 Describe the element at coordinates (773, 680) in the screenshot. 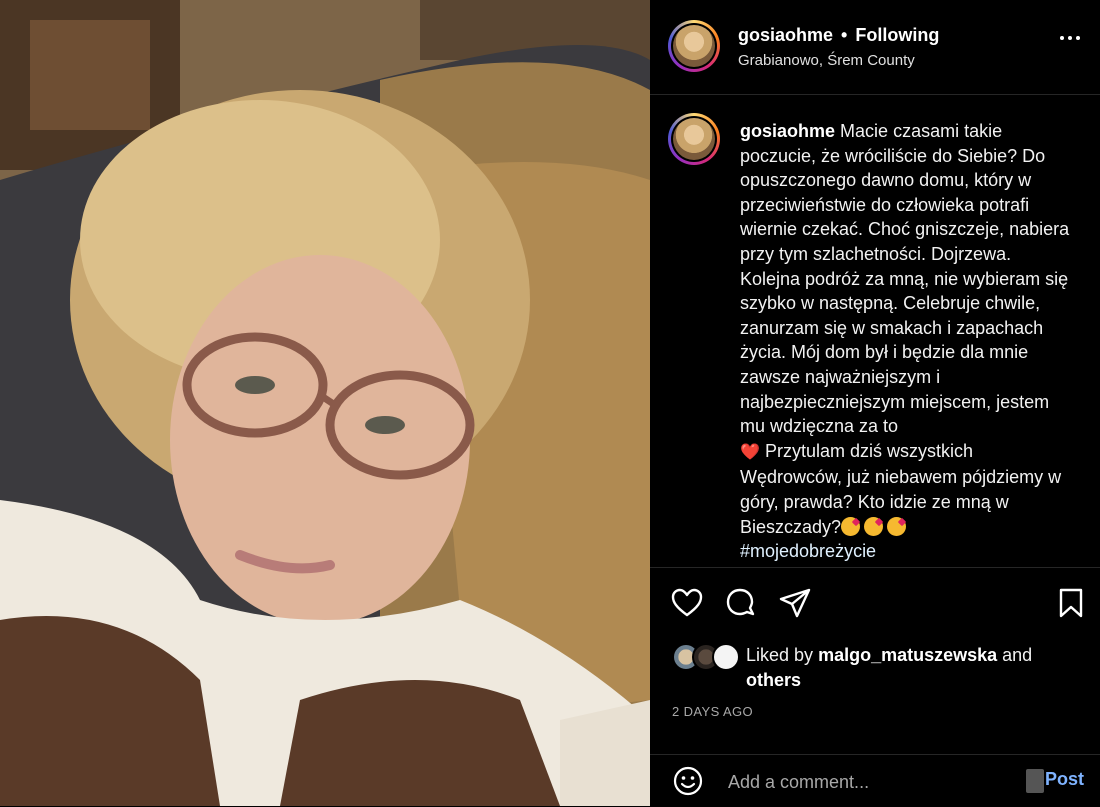

I see `likes-others-link: others` at that location.